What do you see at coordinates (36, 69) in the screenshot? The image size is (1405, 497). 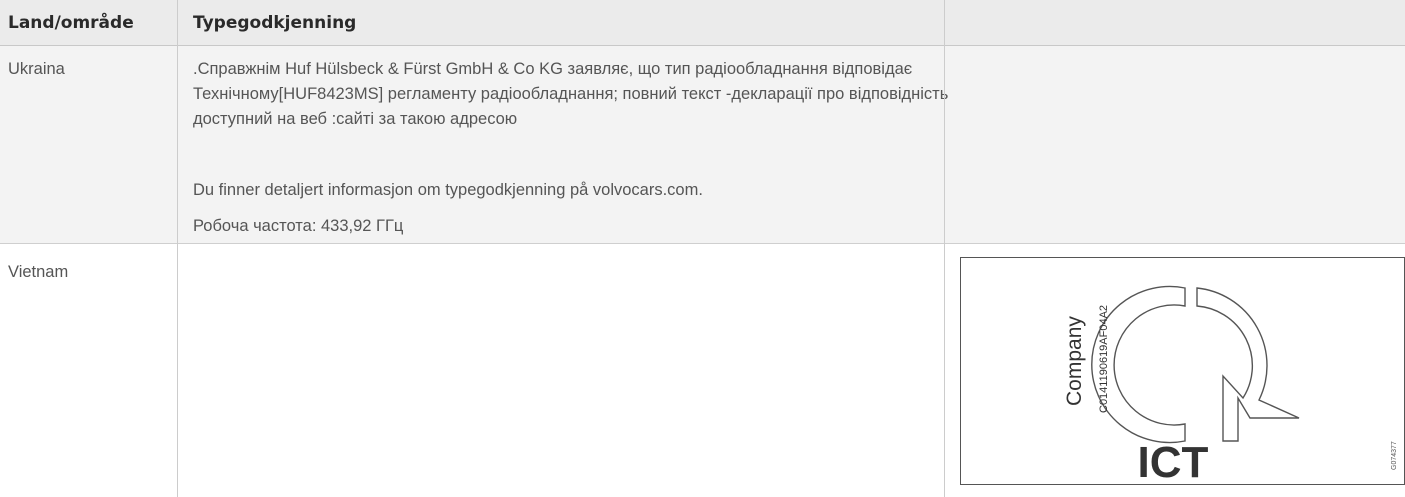 I see `country-ukraina: Ukraina` at bounding box center [36, 69].